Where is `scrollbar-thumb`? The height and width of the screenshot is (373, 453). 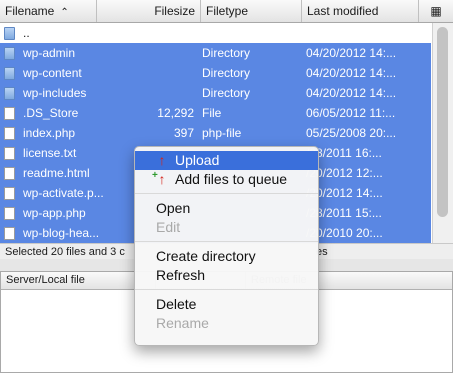
scrollbar-thumb is located at coordinates (442, 122).